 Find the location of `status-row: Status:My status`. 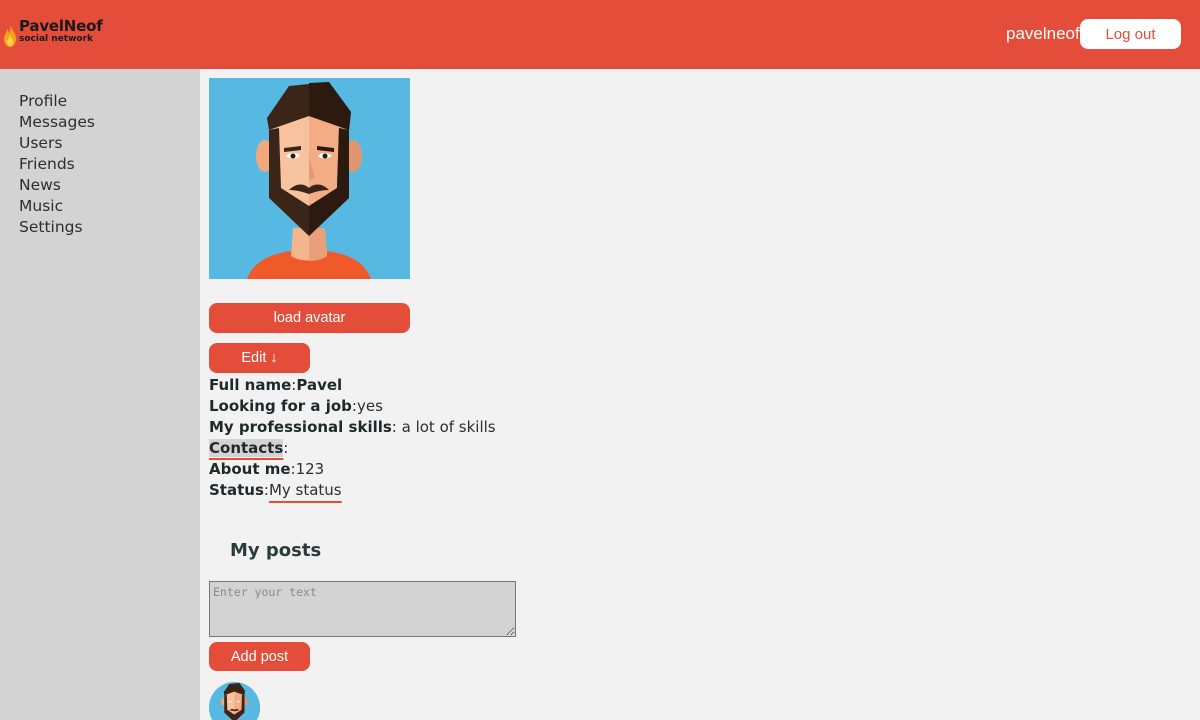

status-row: Status:My status is located at coordinates (275, 490).